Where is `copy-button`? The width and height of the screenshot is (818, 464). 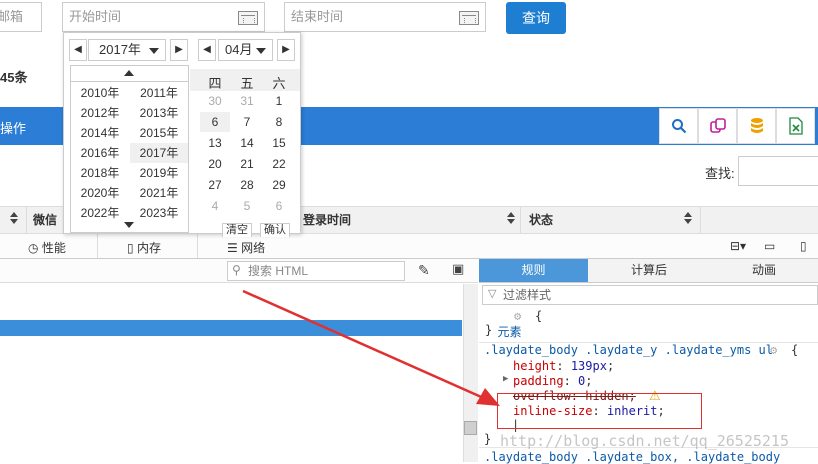 copy-button is located at coordinates (717, 126).